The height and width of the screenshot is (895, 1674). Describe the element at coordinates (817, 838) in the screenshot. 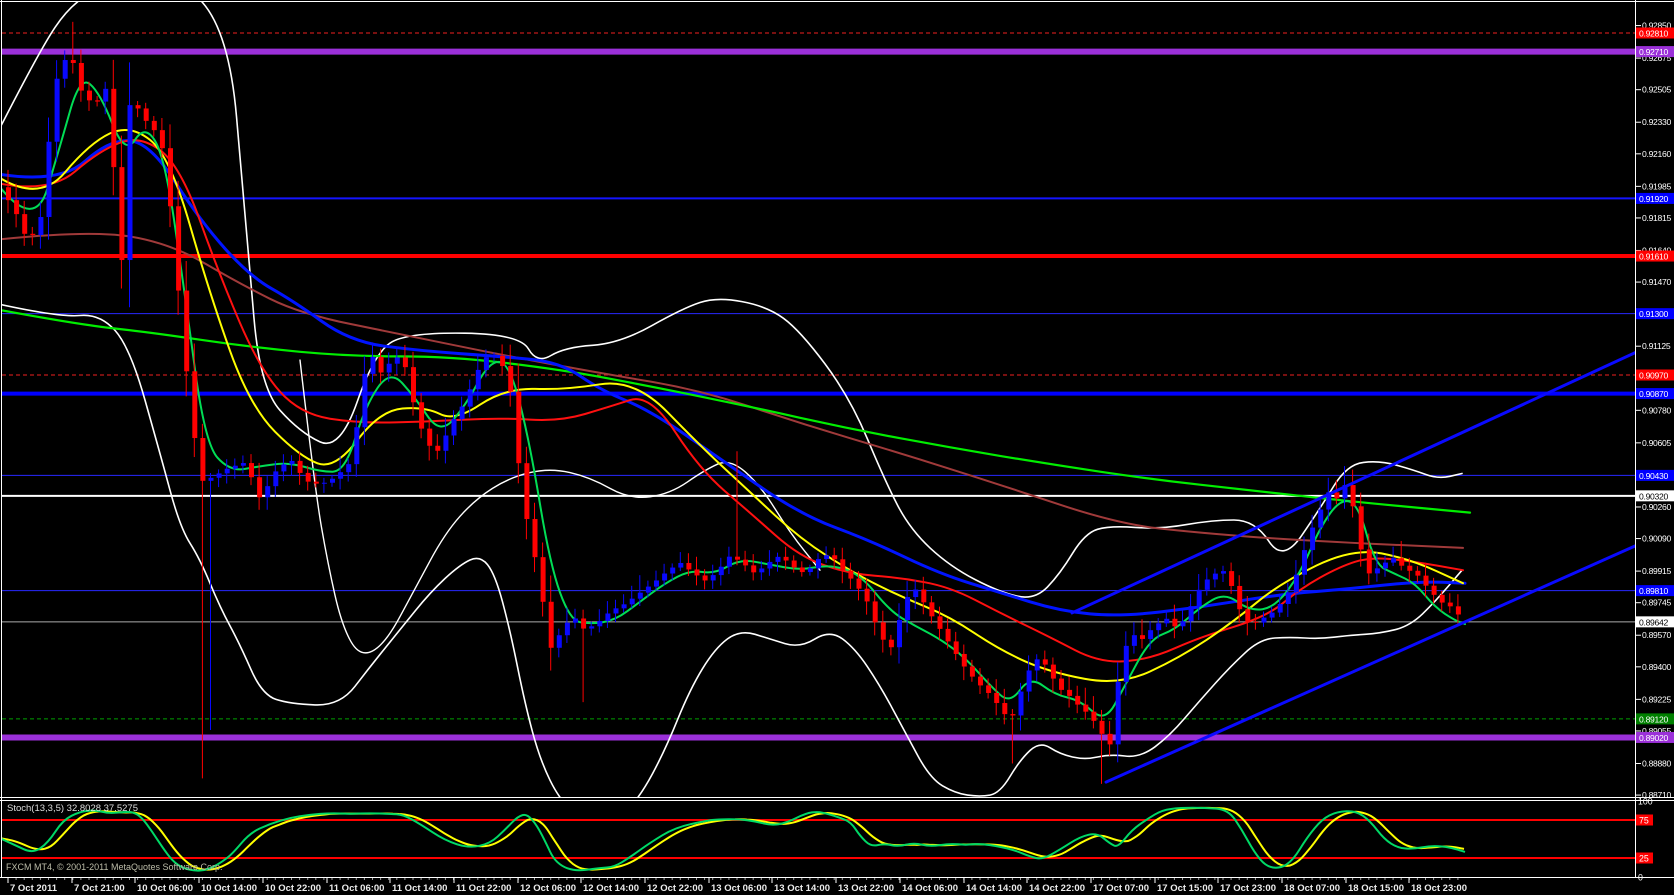

I see `stoch-panel` at that location.